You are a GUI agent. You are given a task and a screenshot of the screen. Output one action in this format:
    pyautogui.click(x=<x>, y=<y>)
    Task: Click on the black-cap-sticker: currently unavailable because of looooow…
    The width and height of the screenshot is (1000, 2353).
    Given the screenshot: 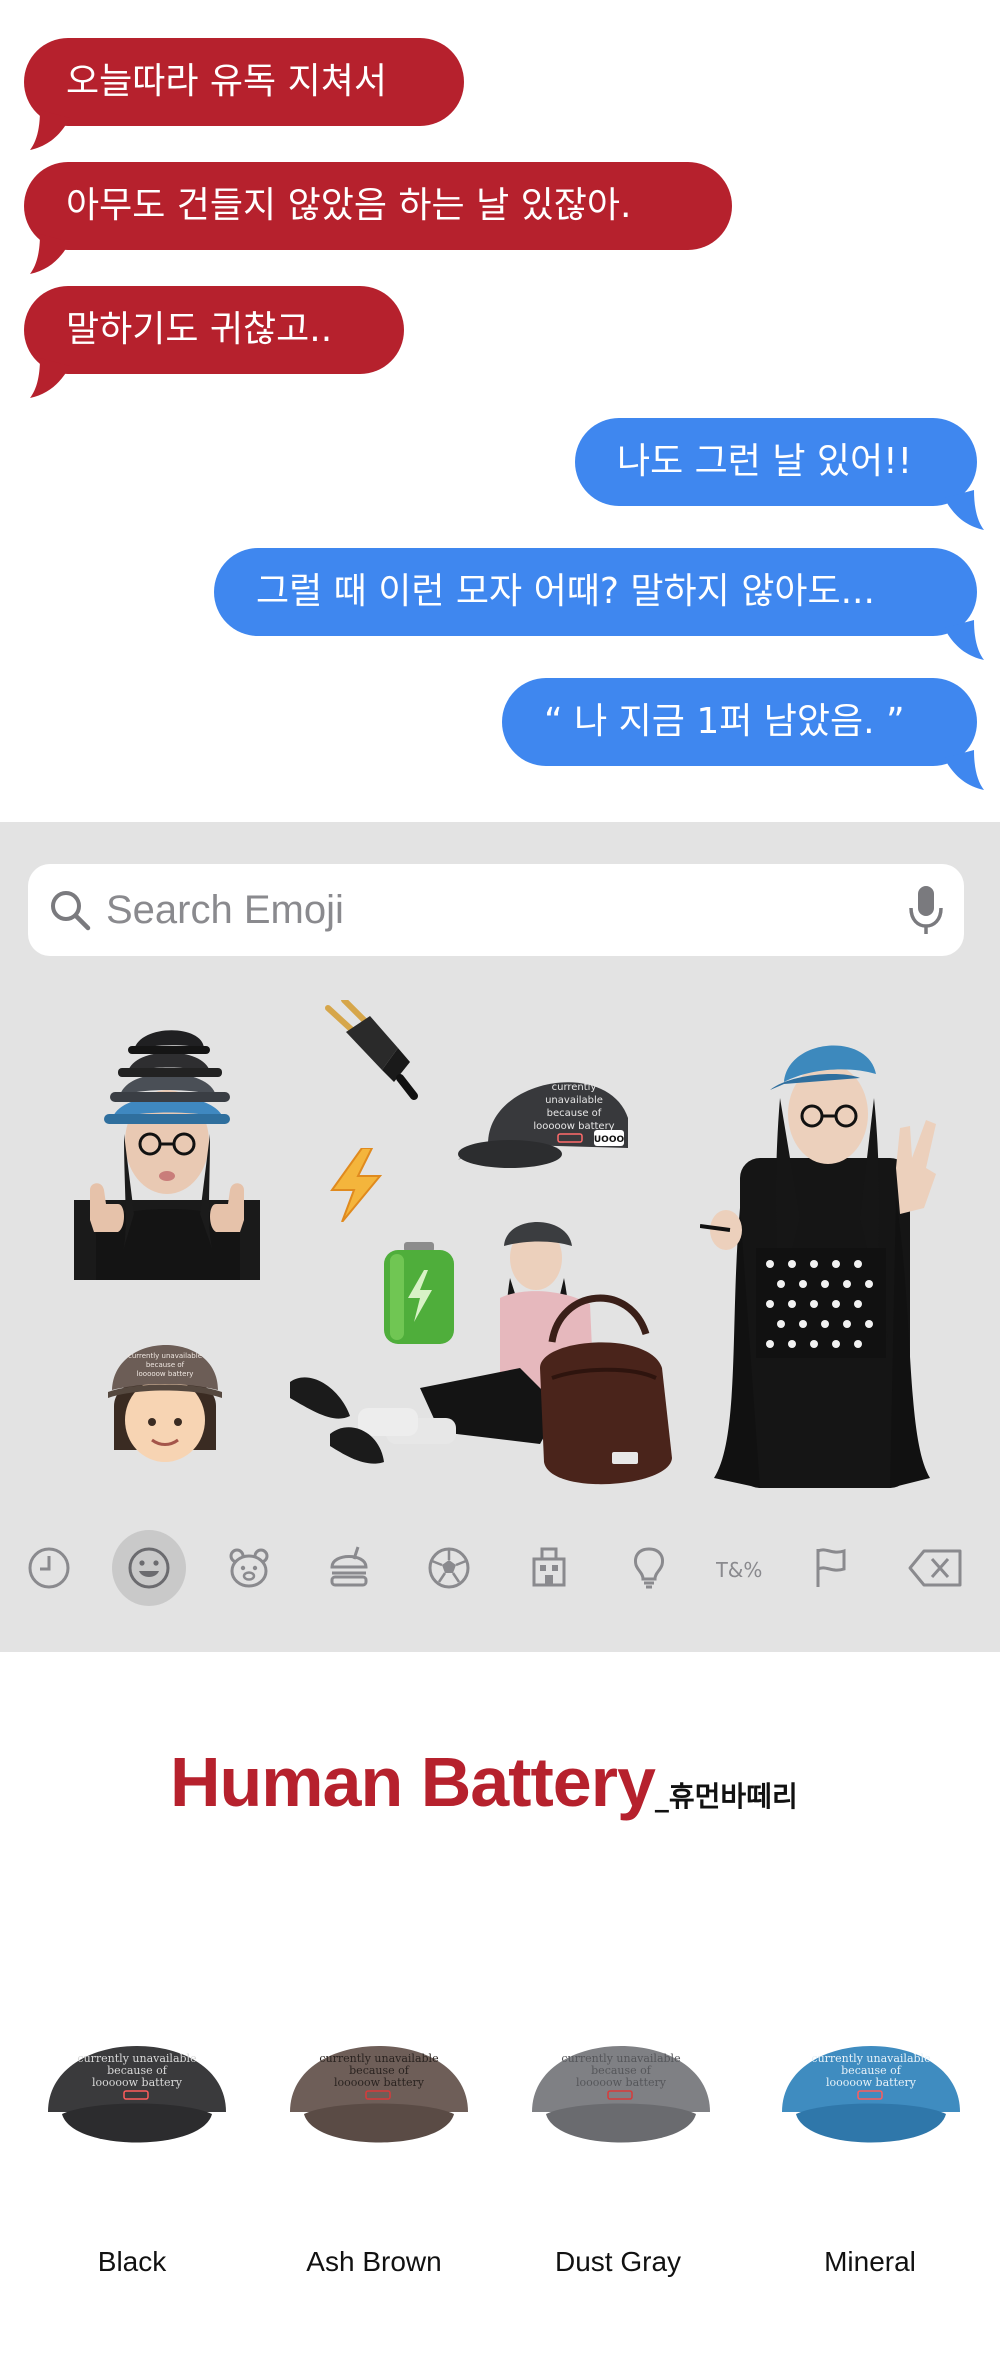 What is the action you would take?
    pyautogui.click(x=548, y=1113)
    